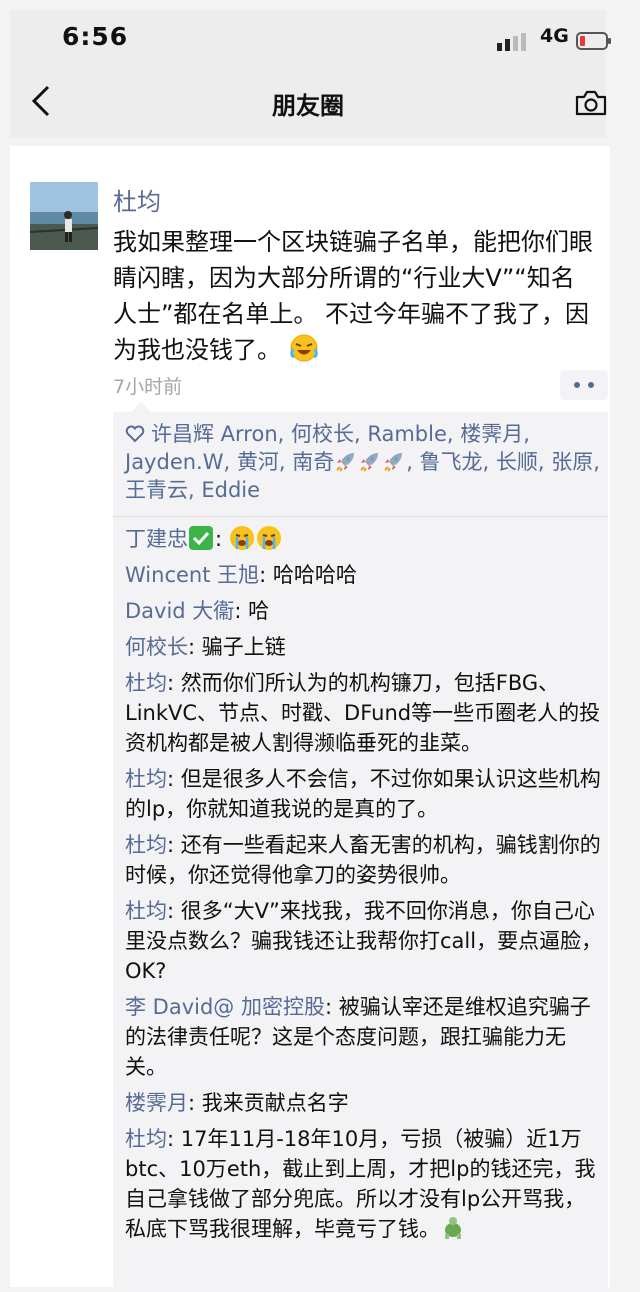 The height and width of the screenshot is (1292, 640). What do you see at coordinates (225, 1007) in the screenshot?
I see `comment-author: 李 David@ 加密控股` at bounding box center [225, 1007].